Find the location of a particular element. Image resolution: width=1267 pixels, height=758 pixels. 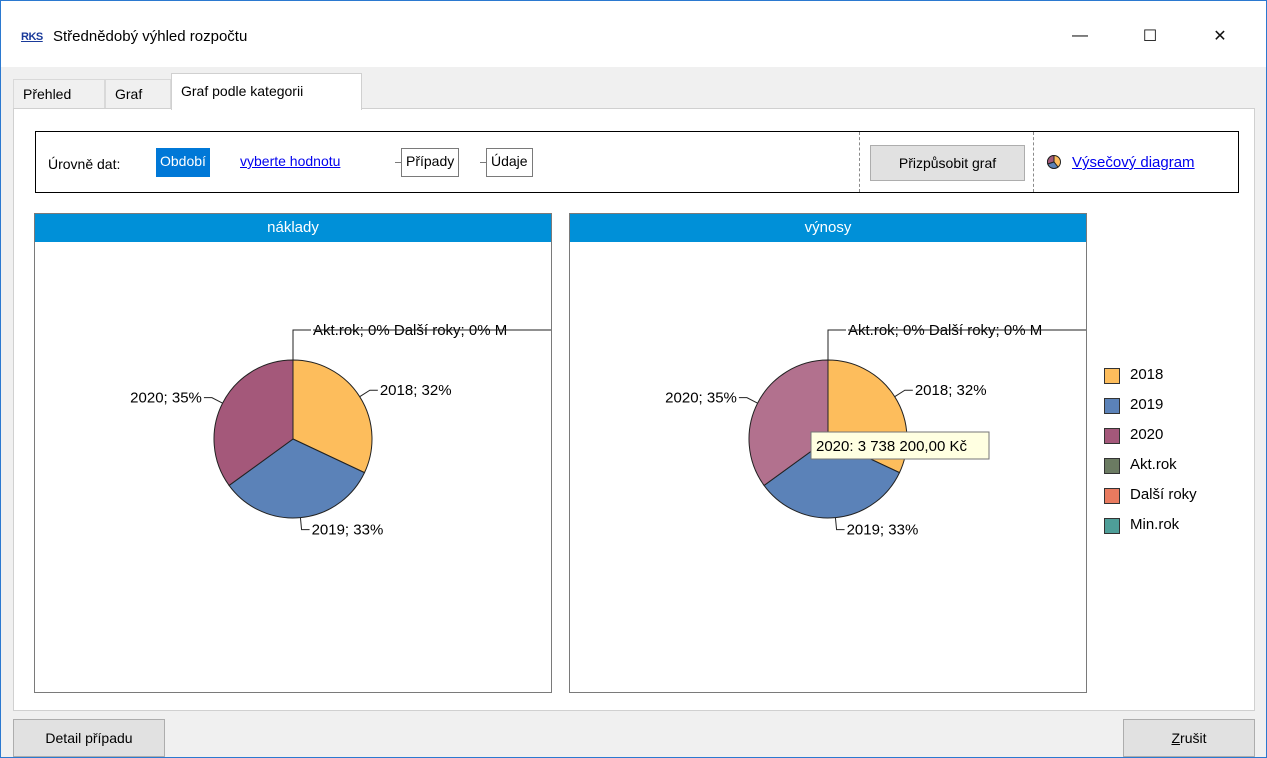

pie-chart-icon is located at coordinates (1054, 162).